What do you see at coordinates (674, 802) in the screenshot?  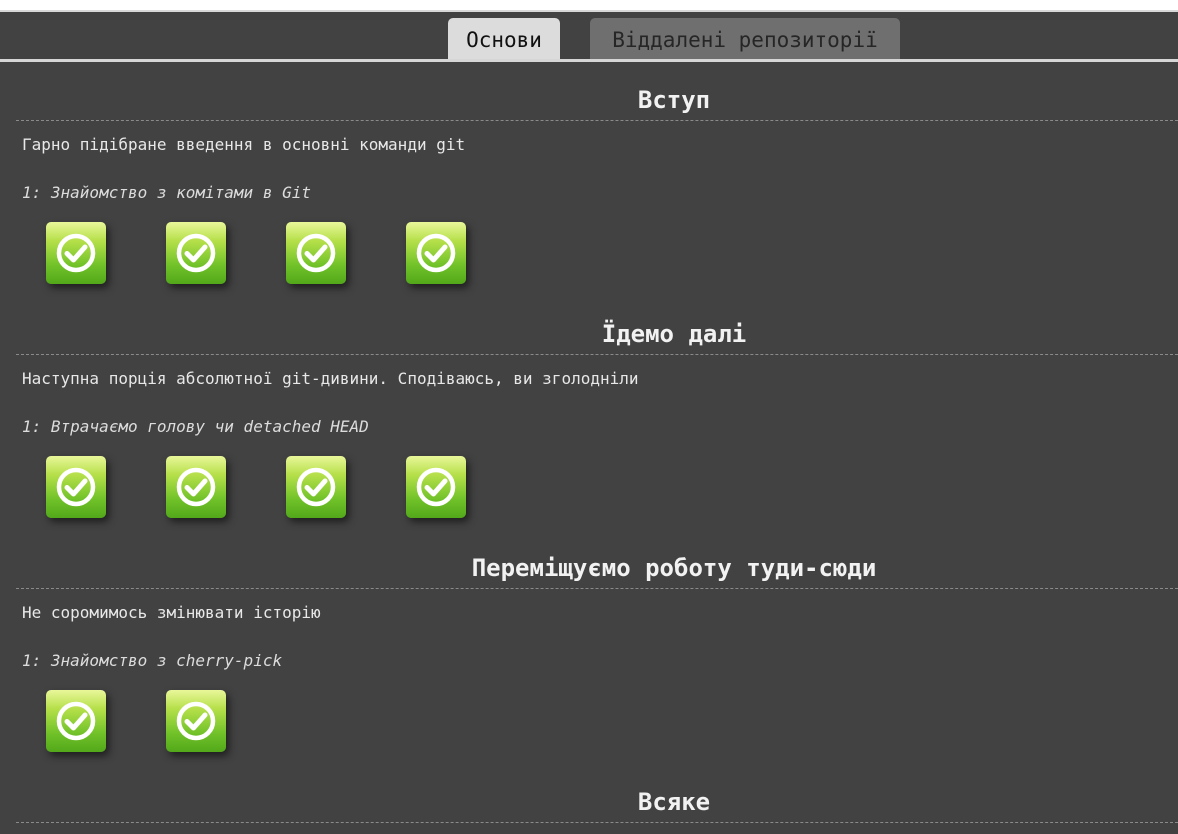 I see `section-title: Всяке` at bounding box center [674, 802].